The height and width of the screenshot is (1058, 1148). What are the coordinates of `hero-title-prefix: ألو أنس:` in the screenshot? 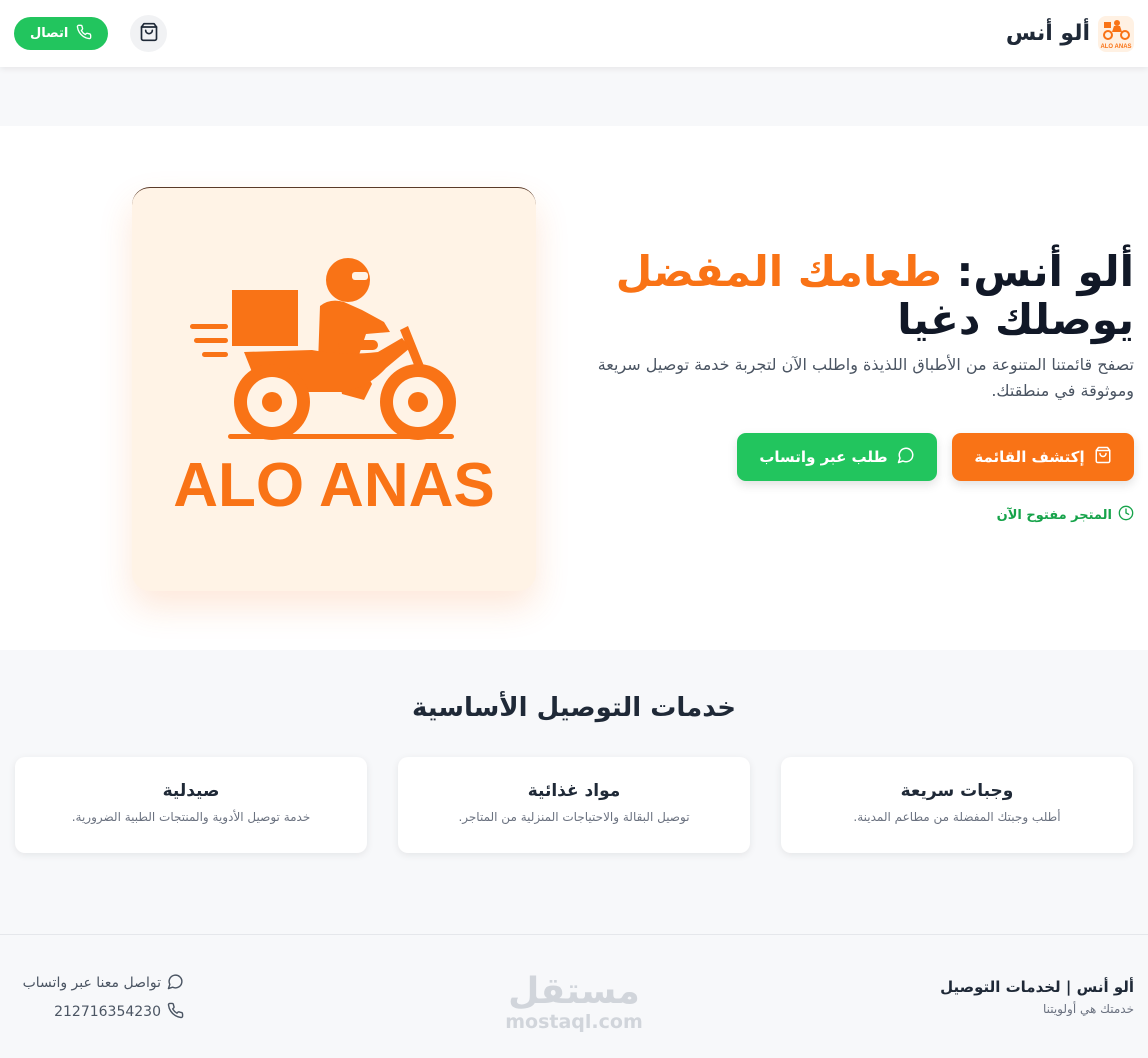 It's located at (1037, 271).